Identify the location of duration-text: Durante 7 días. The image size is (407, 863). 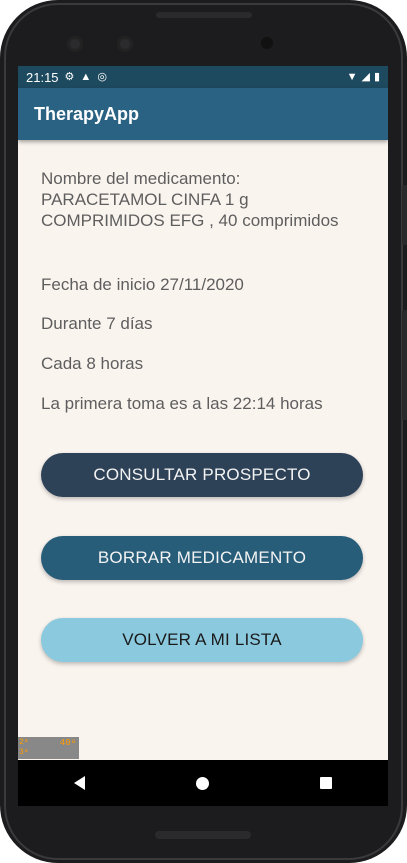
(97, 323).